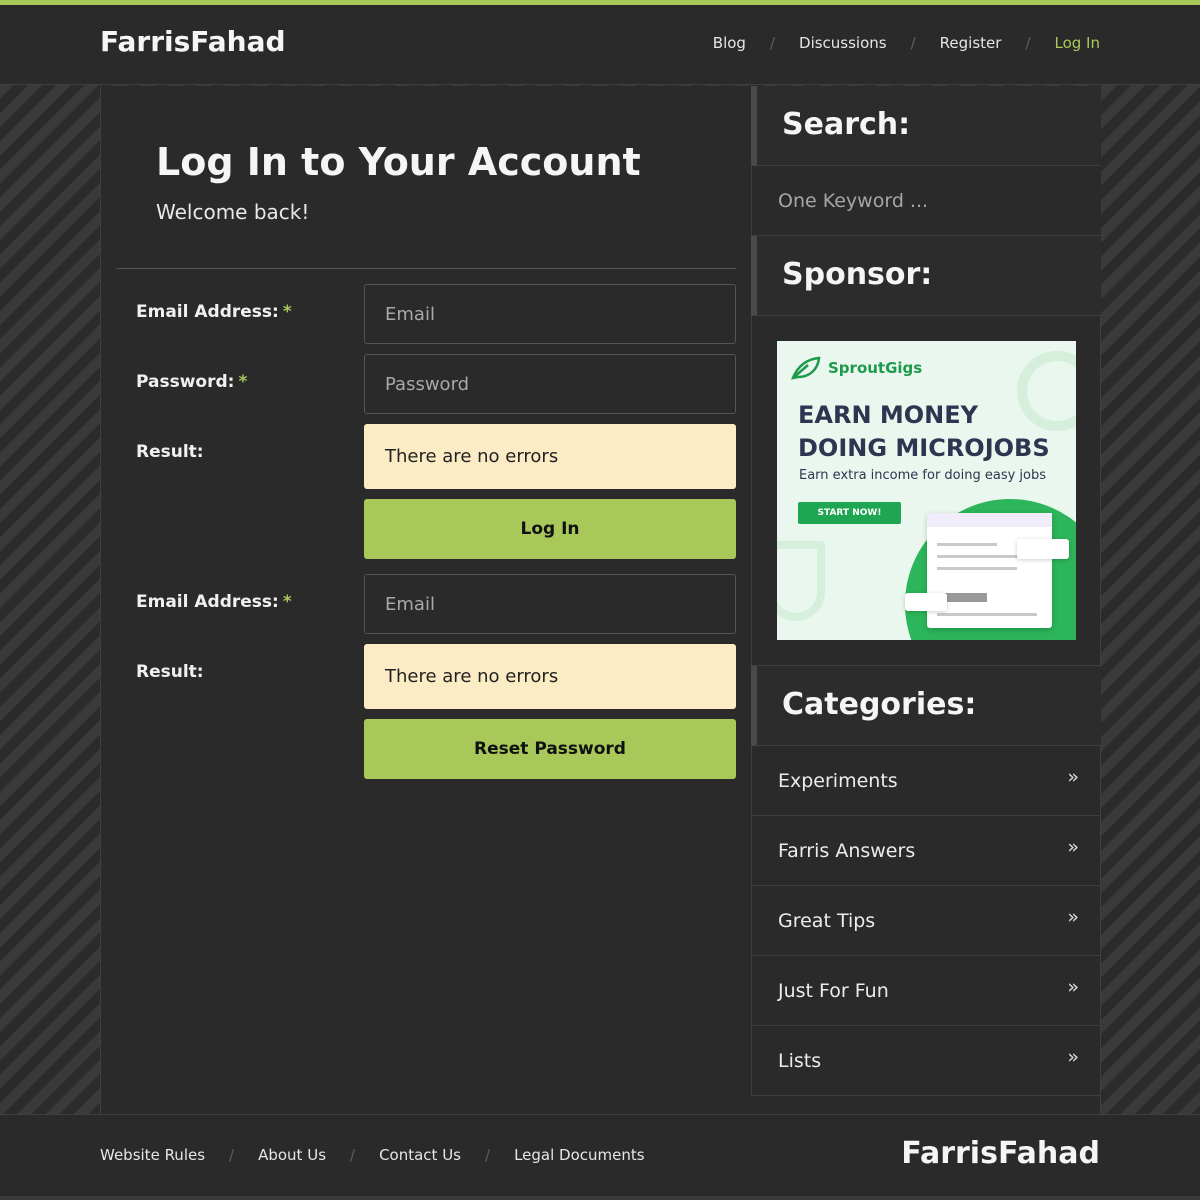 The height and width of the screenshot is (1200, 1200). I want to click on nav-link-blog: Blog, so click(729, 43).